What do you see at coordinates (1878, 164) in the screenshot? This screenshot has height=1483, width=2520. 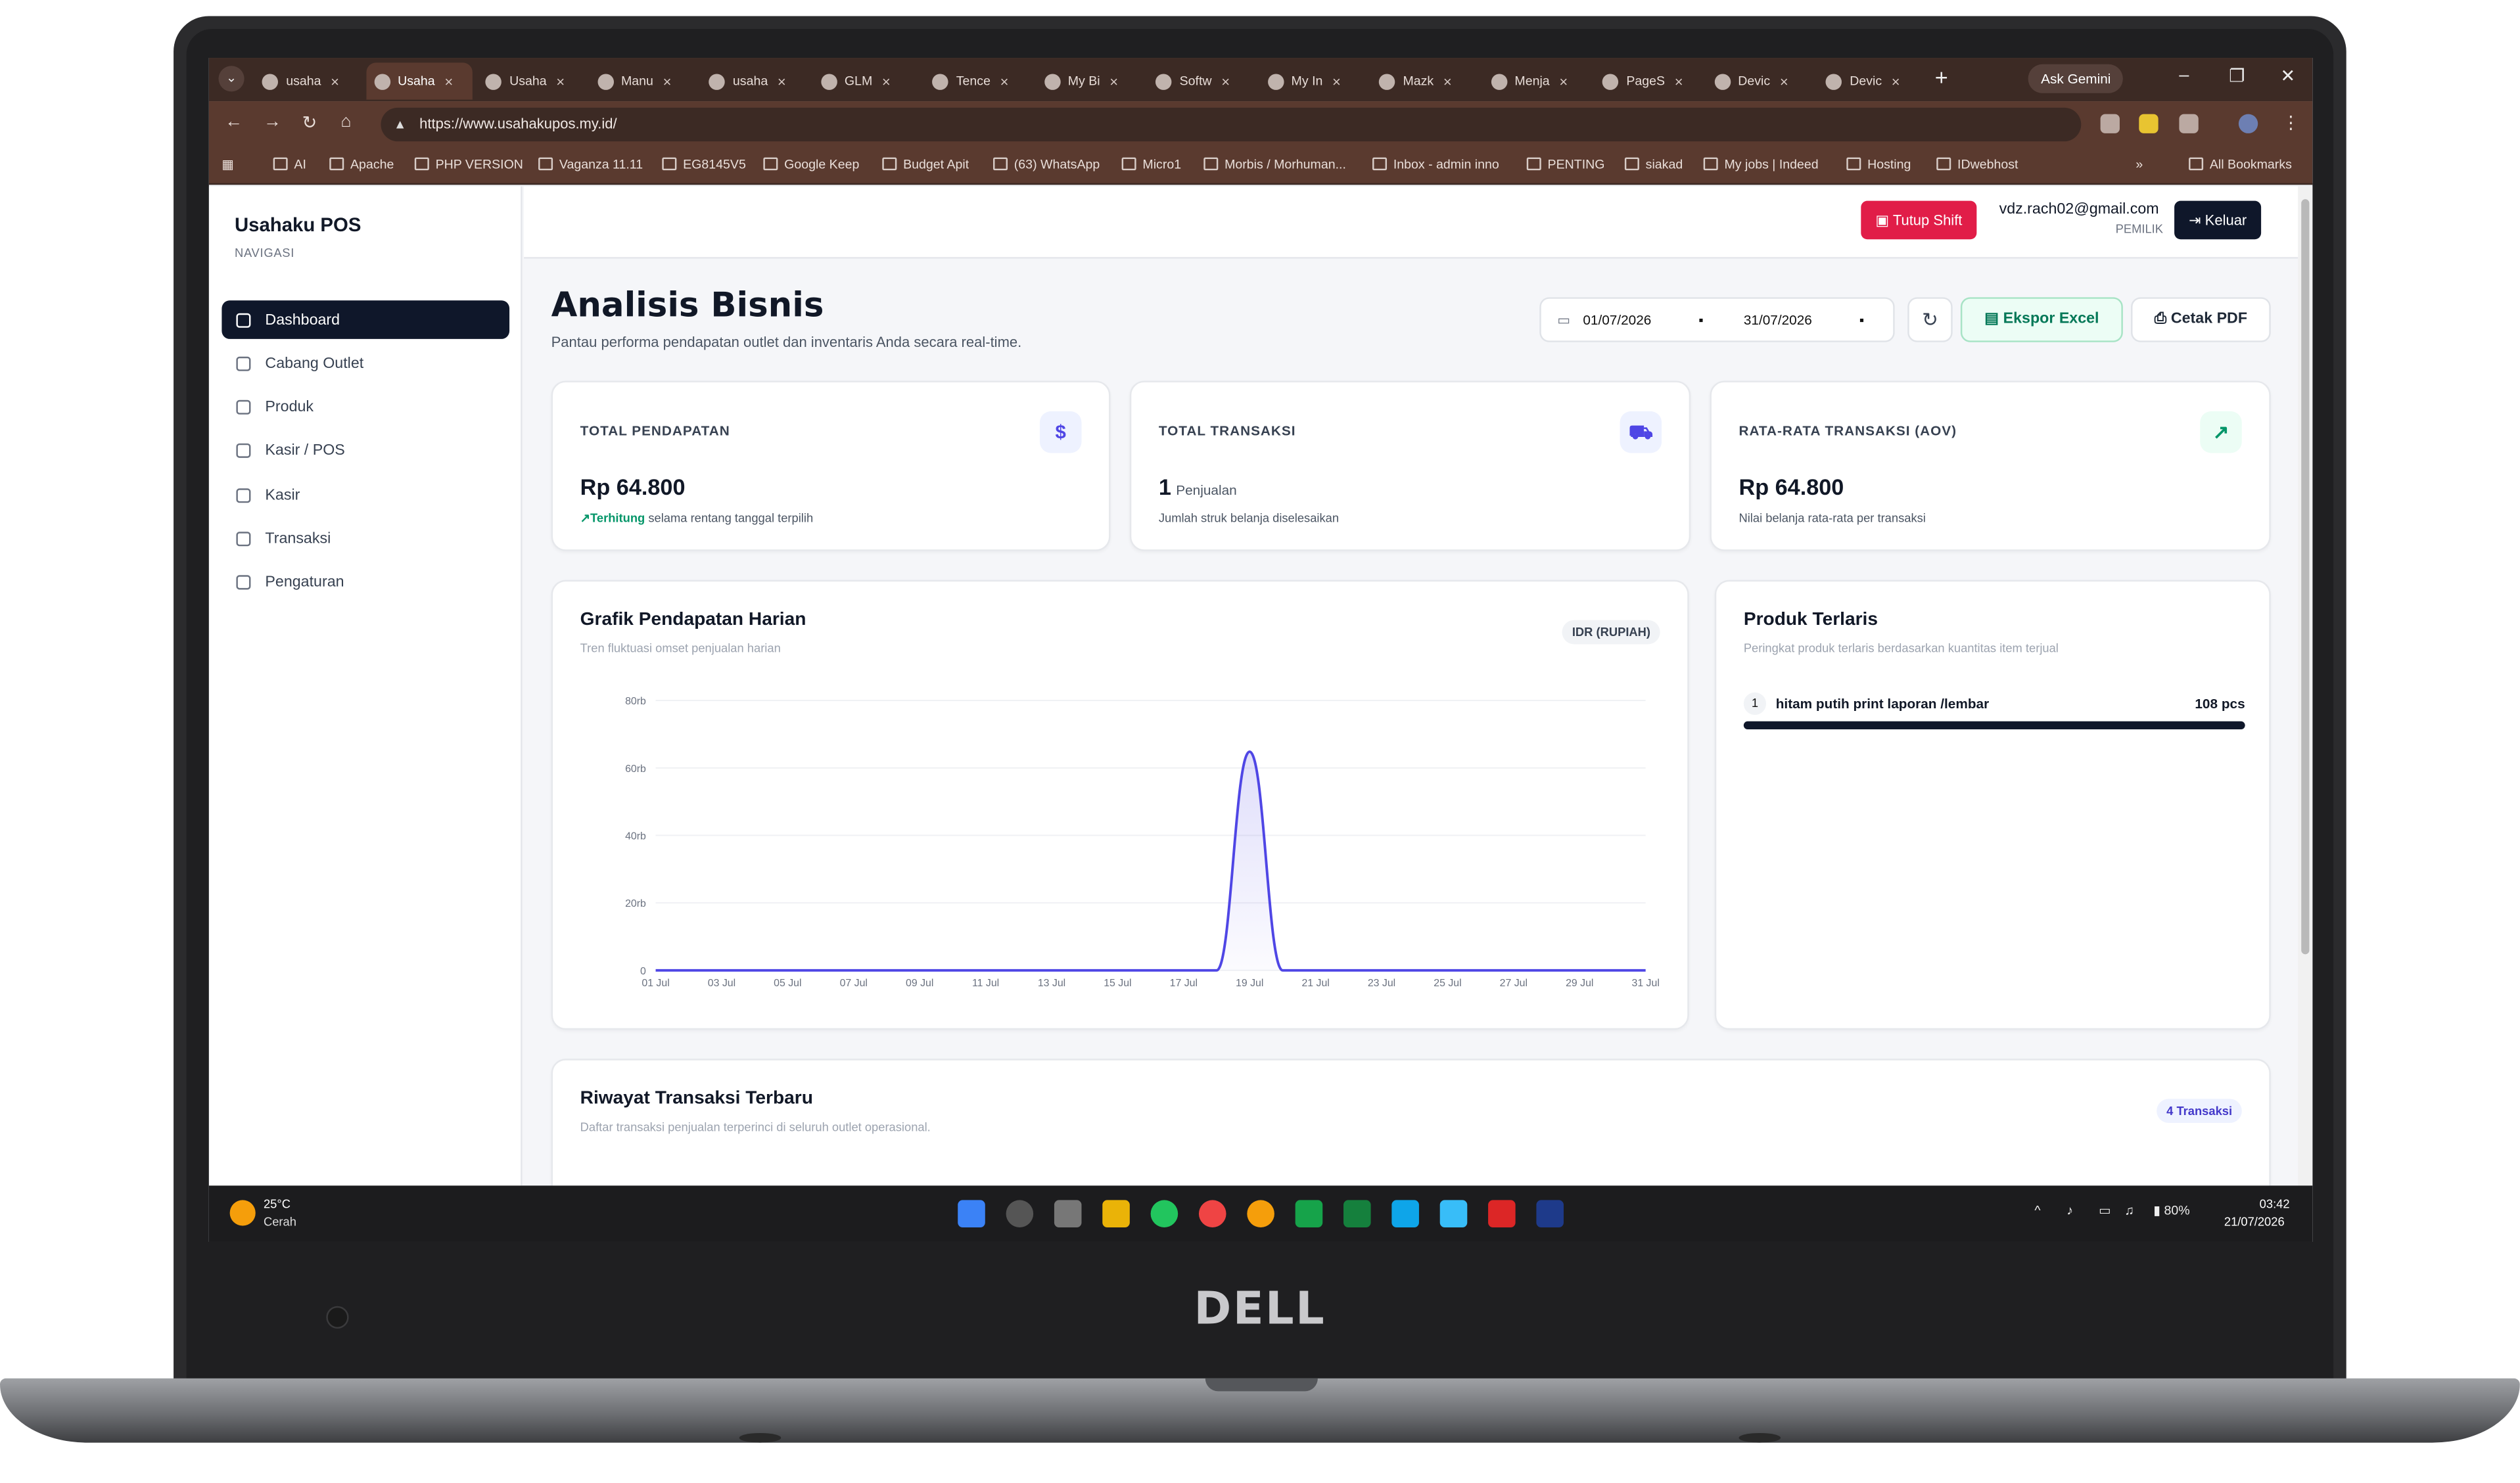 I see `bookmark-item: Hosting` at bounding box center [1878, 164].